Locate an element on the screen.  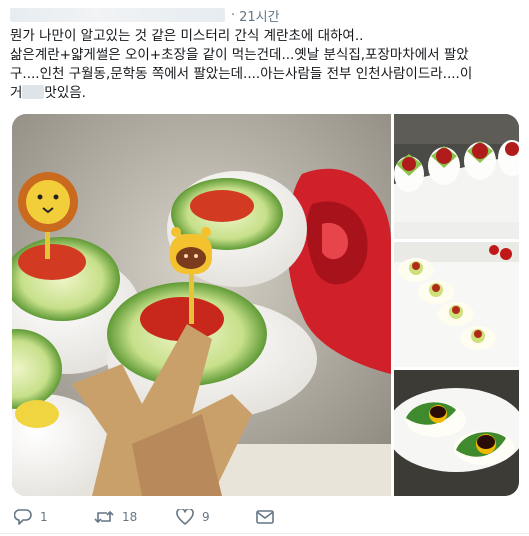
reply-count: 1 is located at coordinates (44, 517).